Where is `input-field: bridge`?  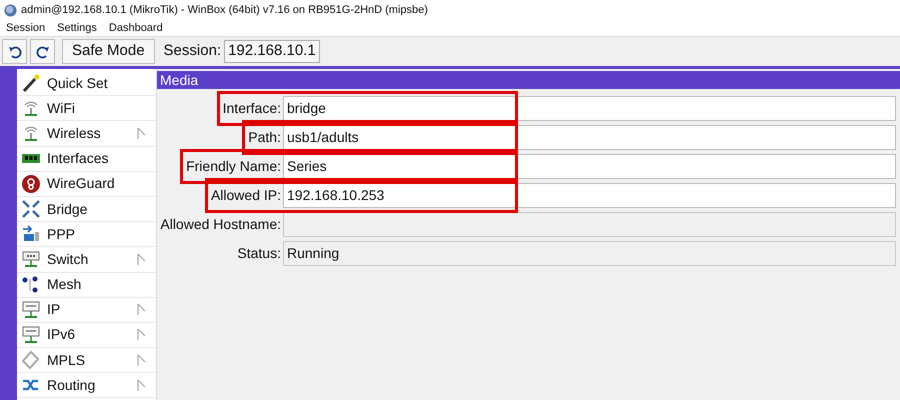 input-field: bridge is located at coordinates (589, 108).